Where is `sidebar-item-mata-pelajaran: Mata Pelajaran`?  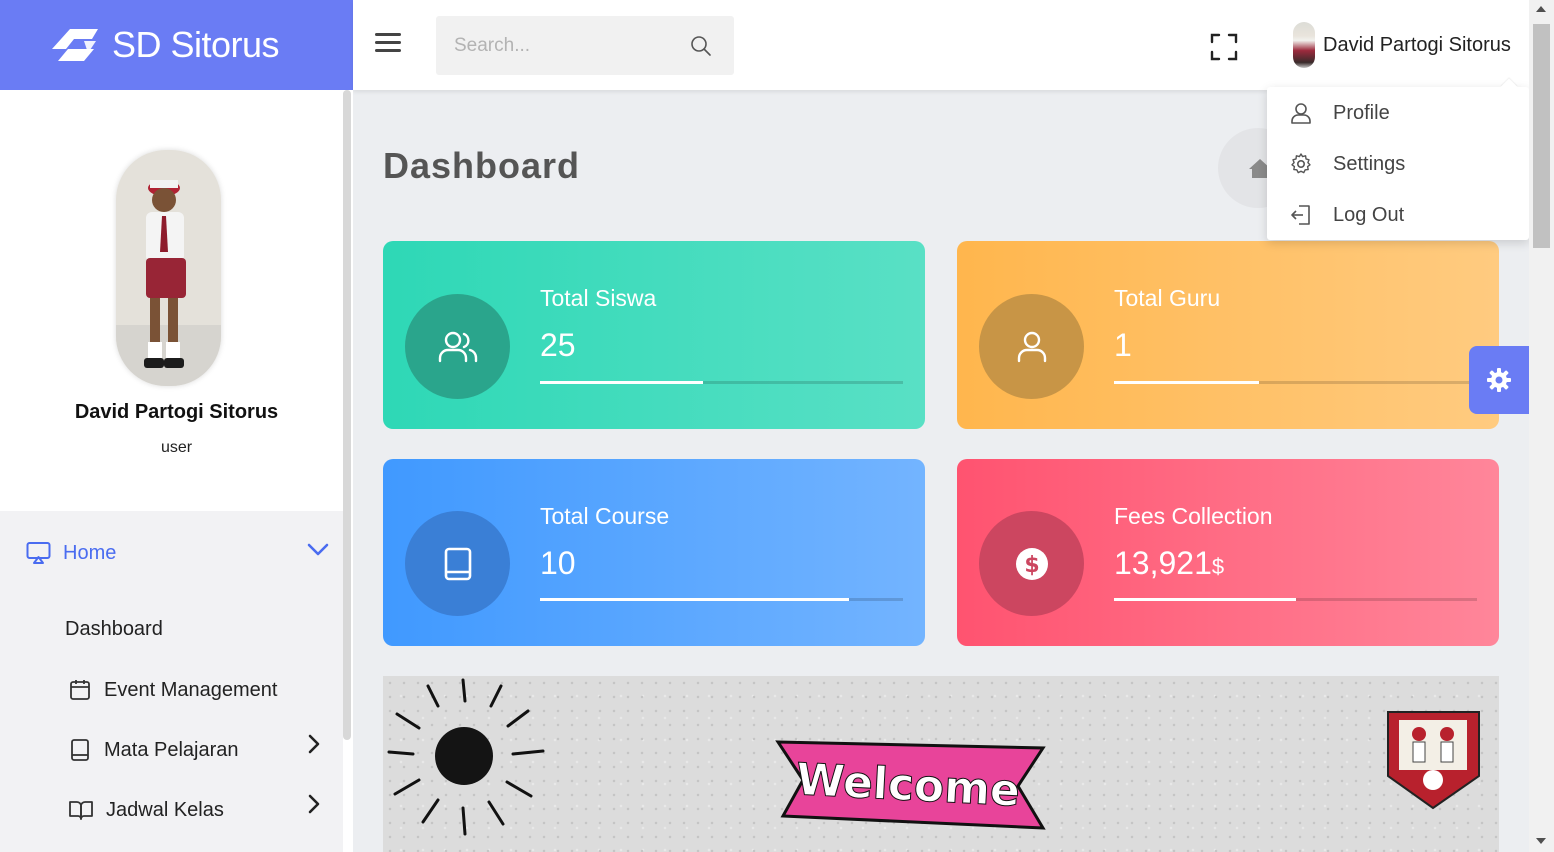
sidebar-item-mata-pelajaran: Mata Pelajaran is located at coordinates (153, 750).